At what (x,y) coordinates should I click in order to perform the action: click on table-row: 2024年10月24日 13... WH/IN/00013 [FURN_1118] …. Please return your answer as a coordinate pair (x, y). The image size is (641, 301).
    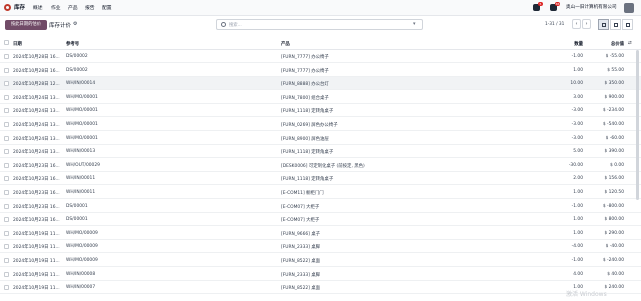
    Looking at the image, I should click on (320, 152).